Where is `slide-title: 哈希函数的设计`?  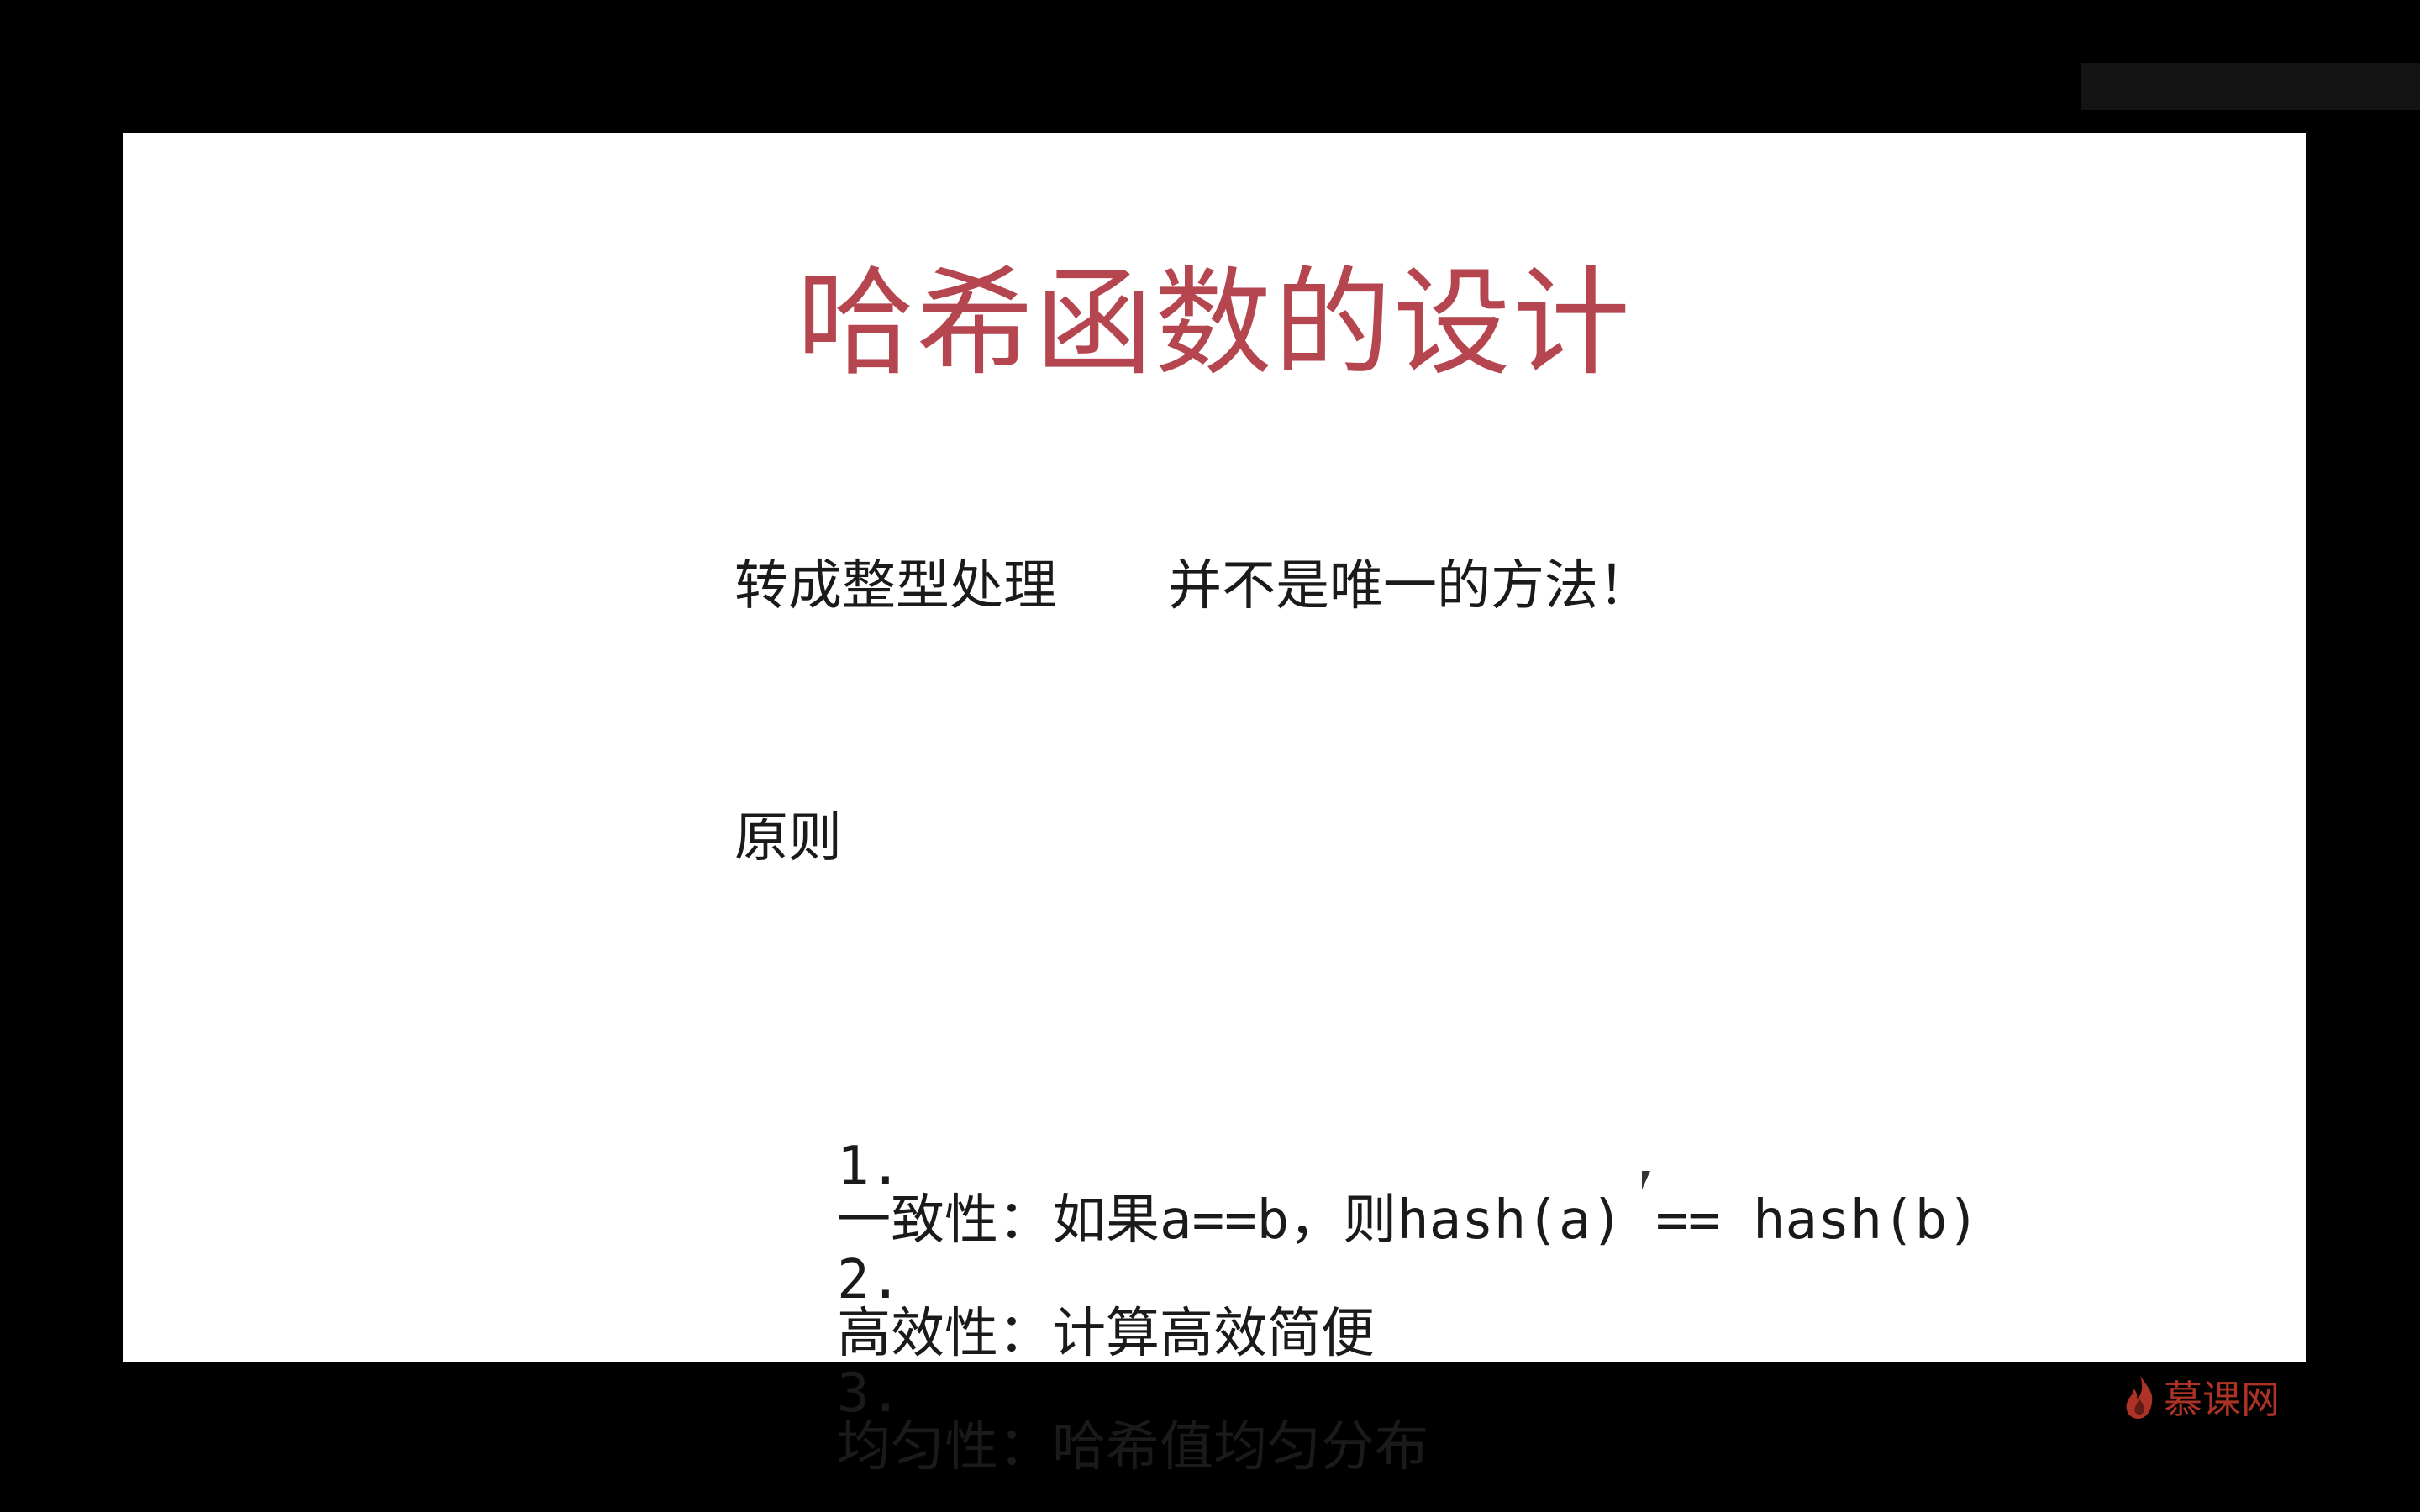 slide-title: 哈希函数的设计 is located at coordinates (1214, 323).